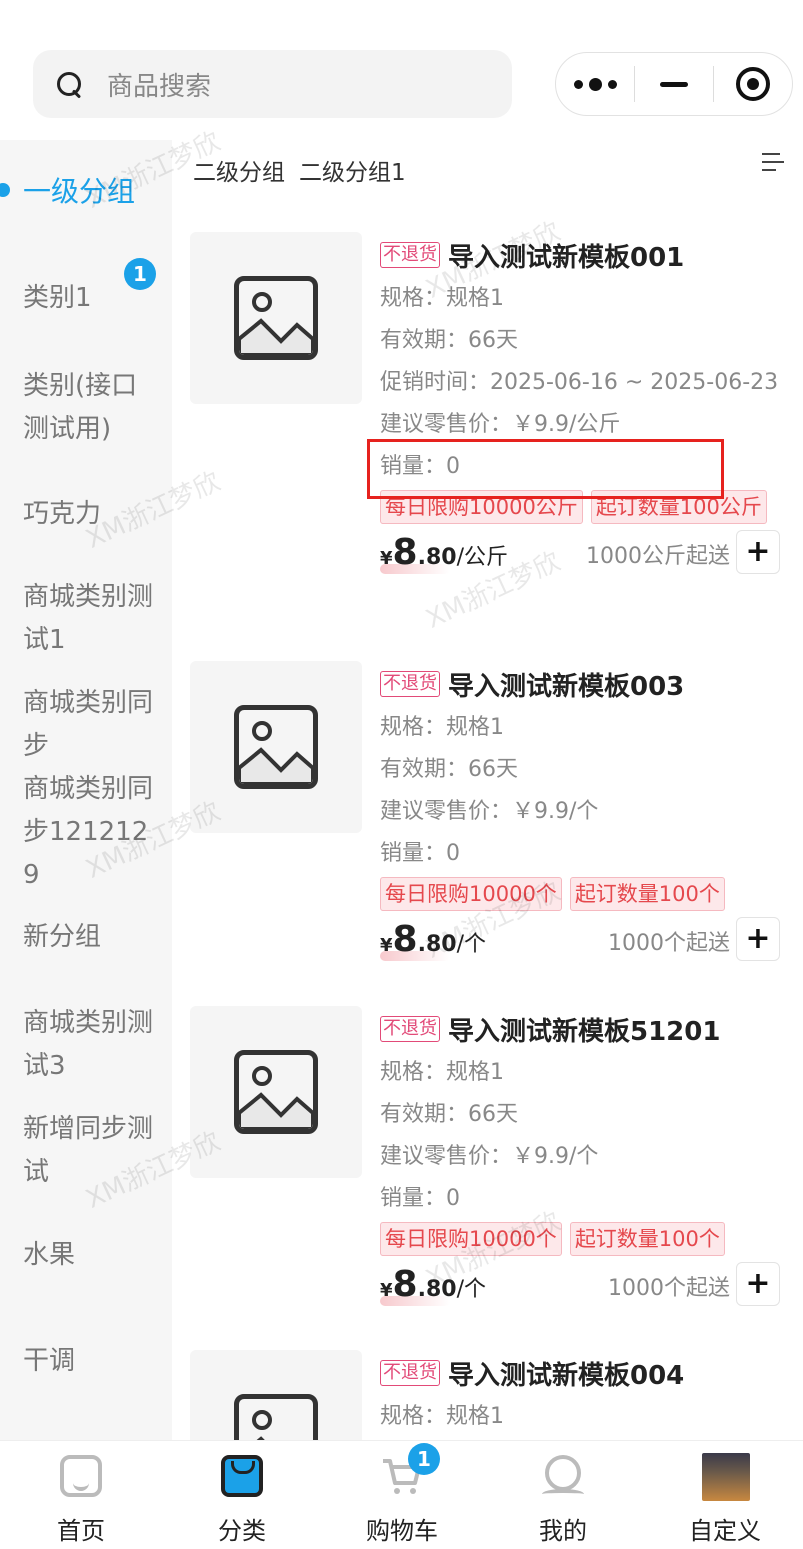 The image size is (803, 1549). I want to click on list-menu-icon, so click(773, 163).